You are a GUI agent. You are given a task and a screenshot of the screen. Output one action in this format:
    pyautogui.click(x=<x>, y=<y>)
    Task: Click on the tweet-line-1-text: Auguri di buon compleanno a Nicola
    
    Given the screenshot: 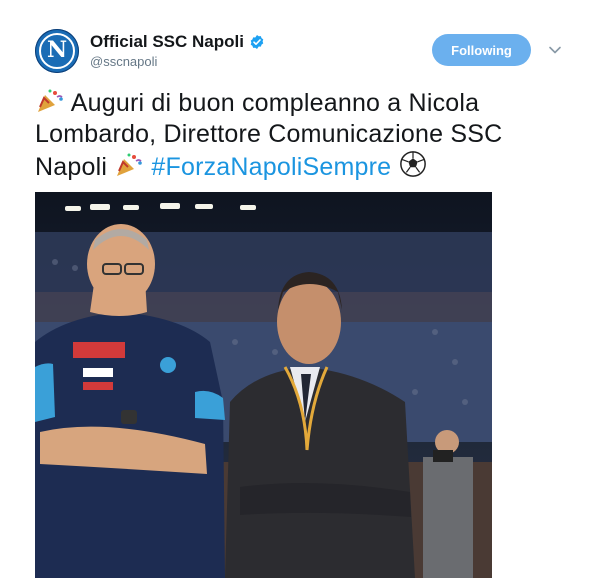 What is the action you would take?
    pyautogui.click(x=275, y=103)
    